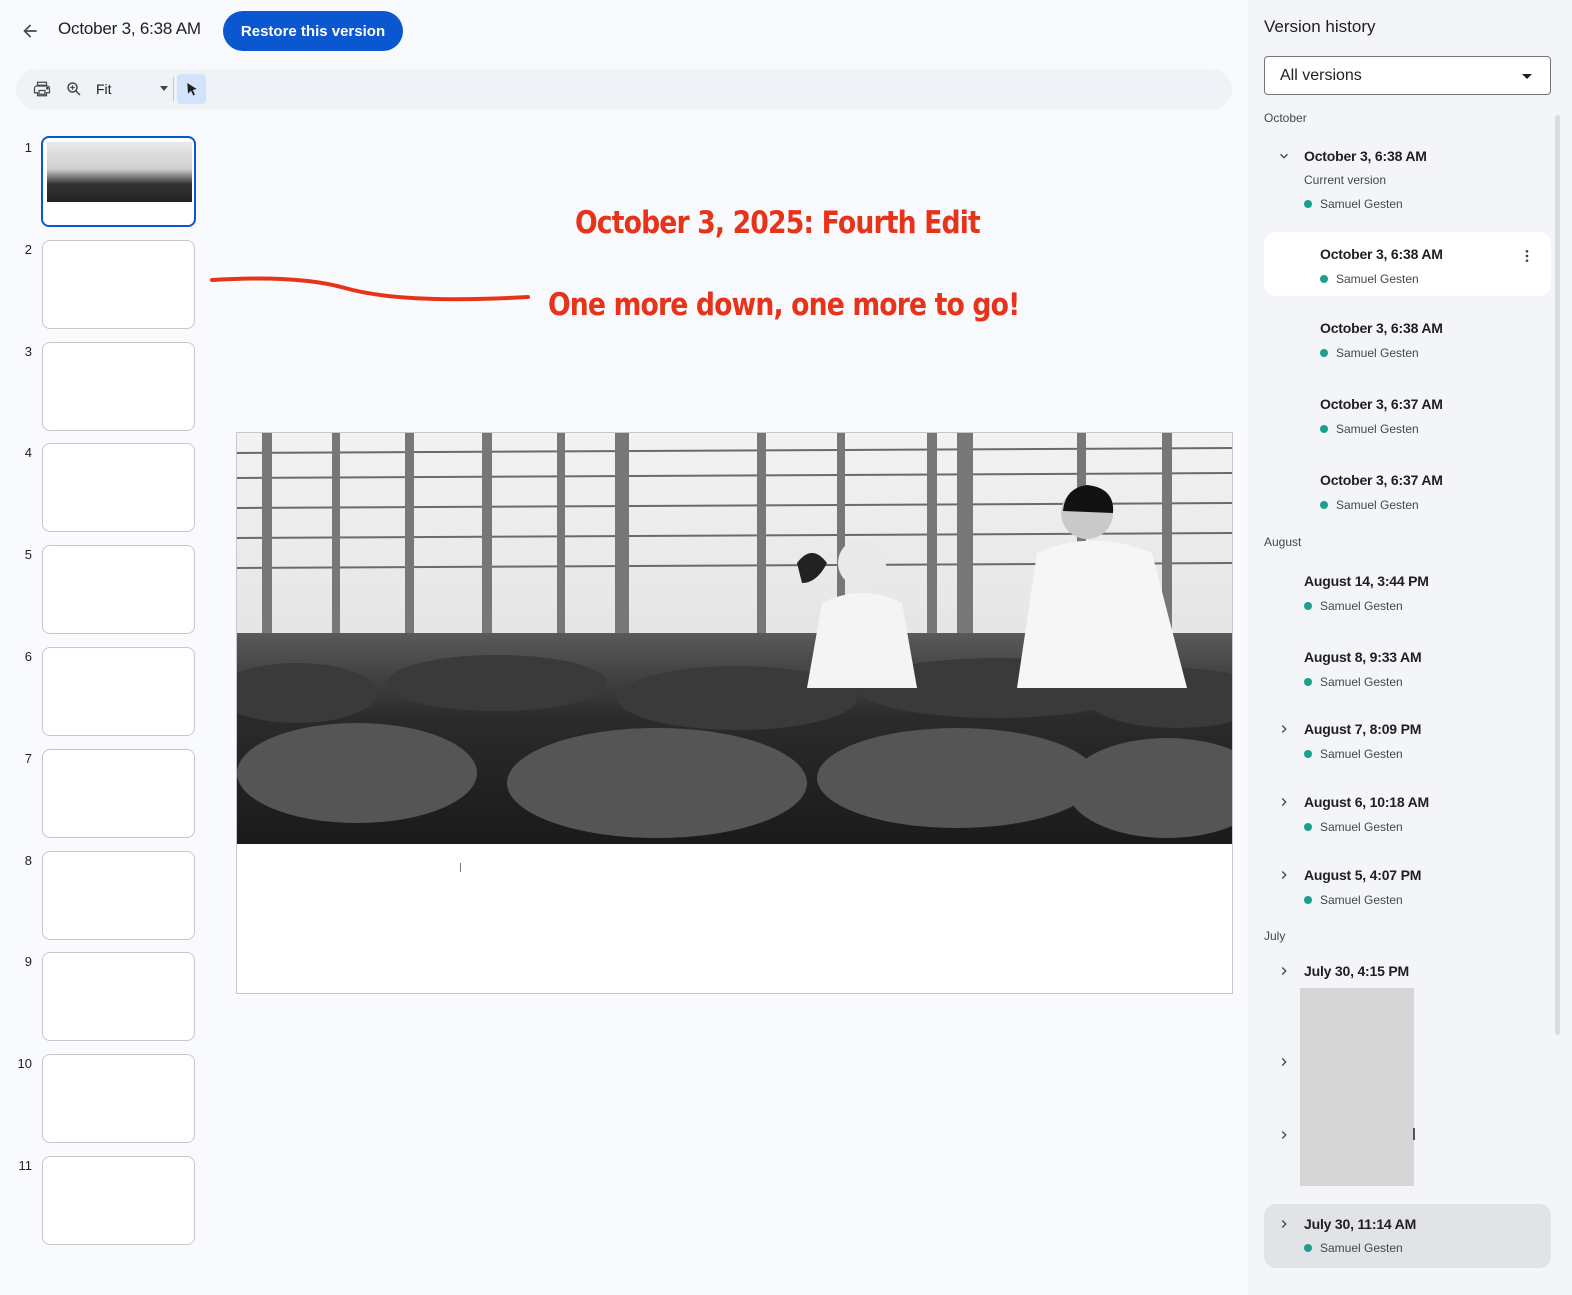 The height and width of the screenshot is (1295, 1572). Describe the element at coordinates (1360, 1224) in the screenshot. I see `version-date: July 30, 11:14 AM` at that location.